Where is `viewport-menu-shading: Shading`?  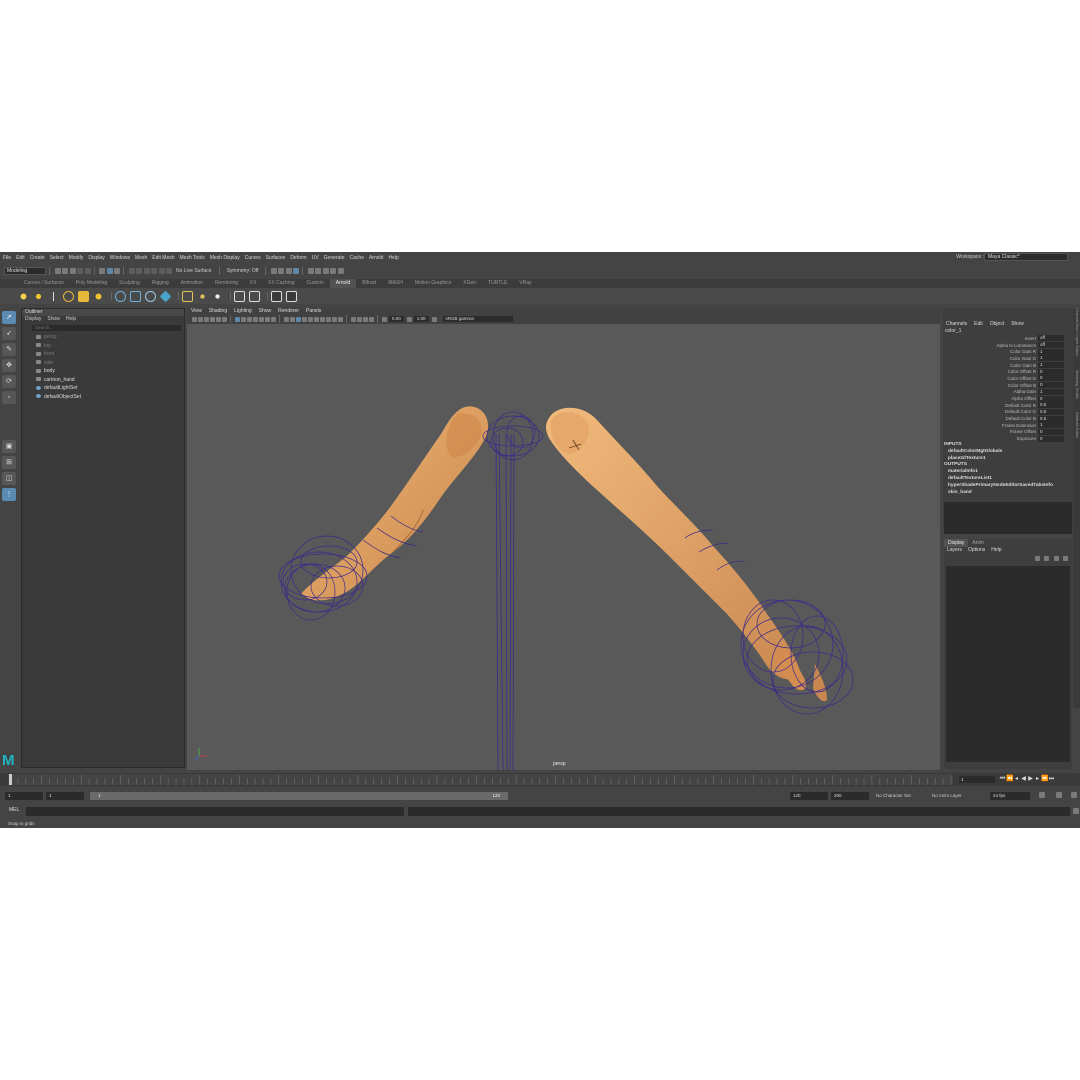 viewport-menu-shading: Shading is located at coordinates (218, 311).